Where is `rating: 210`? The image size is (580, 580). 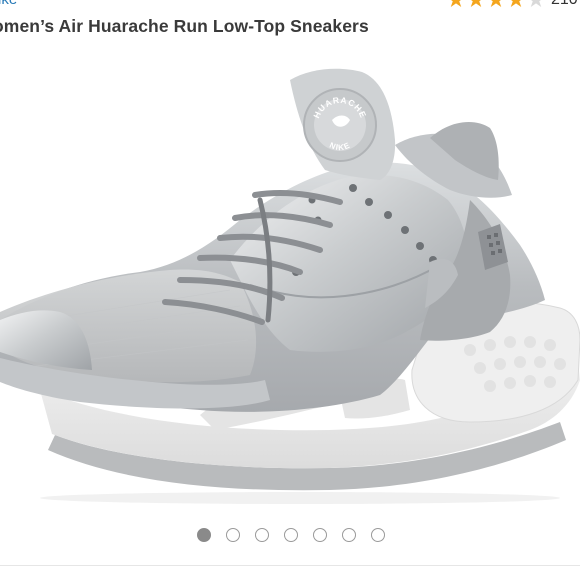 rating: 210 is located at coordinates (512, 4).